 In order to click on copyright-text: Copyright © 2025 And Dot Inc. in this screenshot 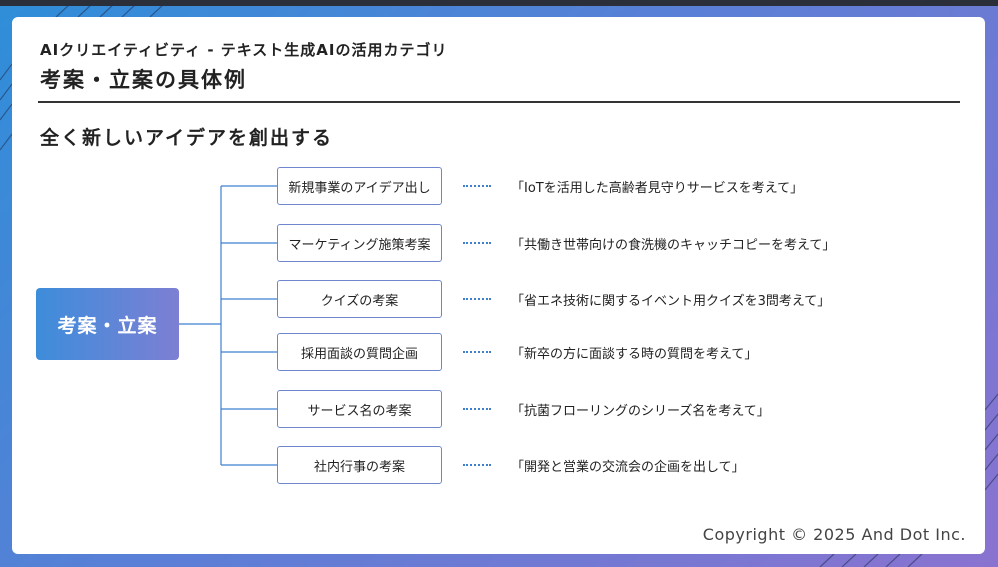, I will do `click(834, 534)`.